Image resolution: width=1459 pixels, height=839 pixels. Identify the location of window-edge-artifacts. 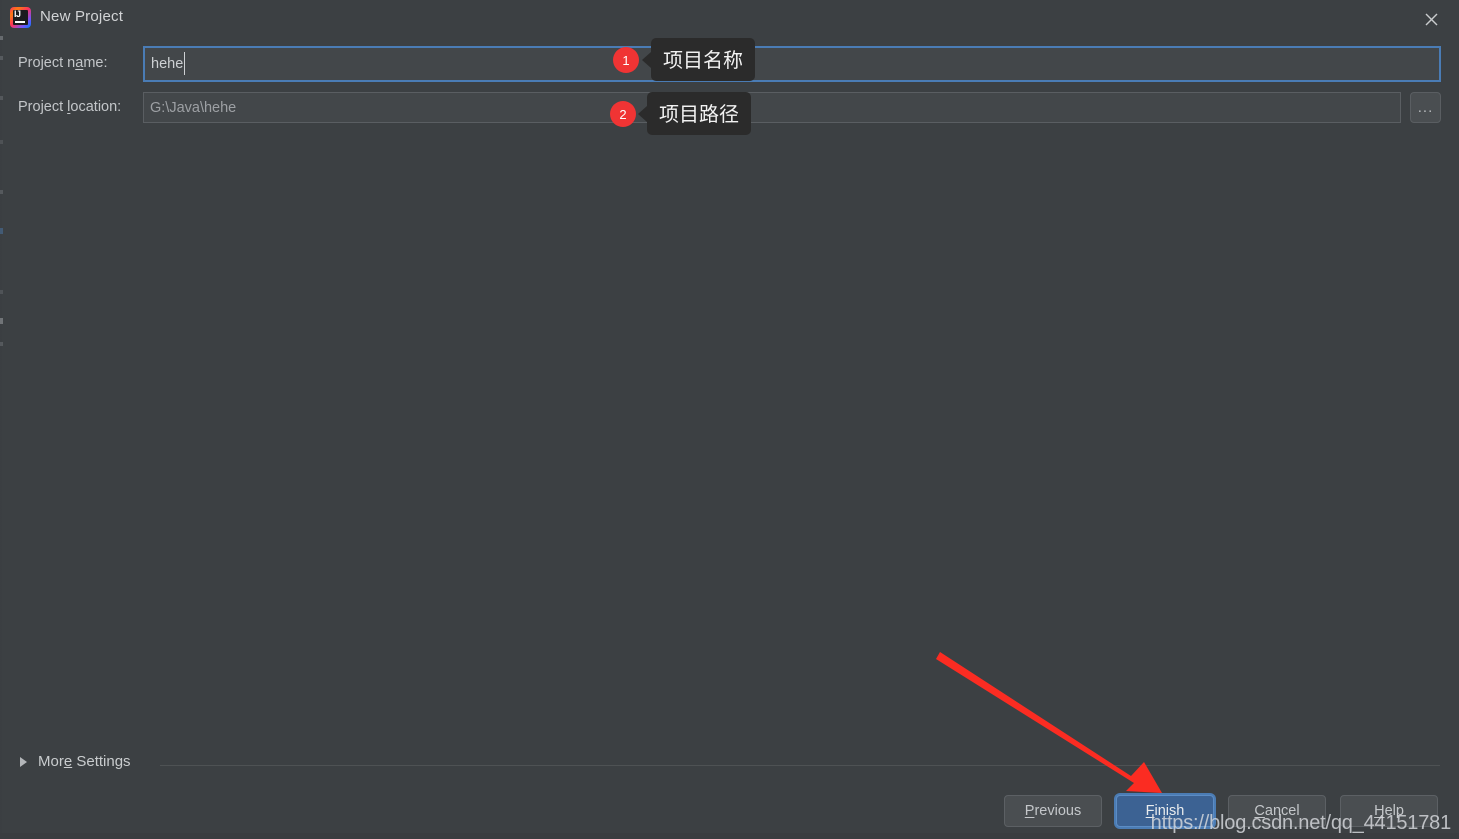
(1, 419).